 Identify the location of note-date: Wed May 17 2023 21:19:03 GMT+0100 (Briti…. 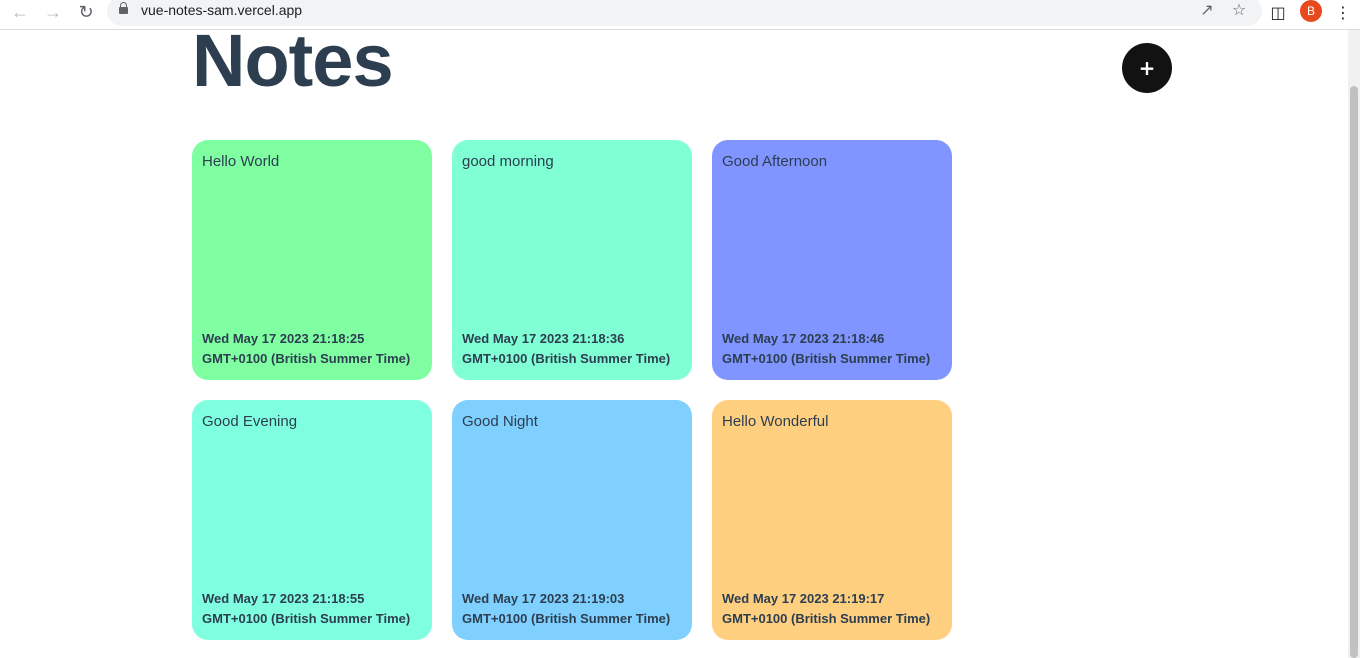
(566, 608).